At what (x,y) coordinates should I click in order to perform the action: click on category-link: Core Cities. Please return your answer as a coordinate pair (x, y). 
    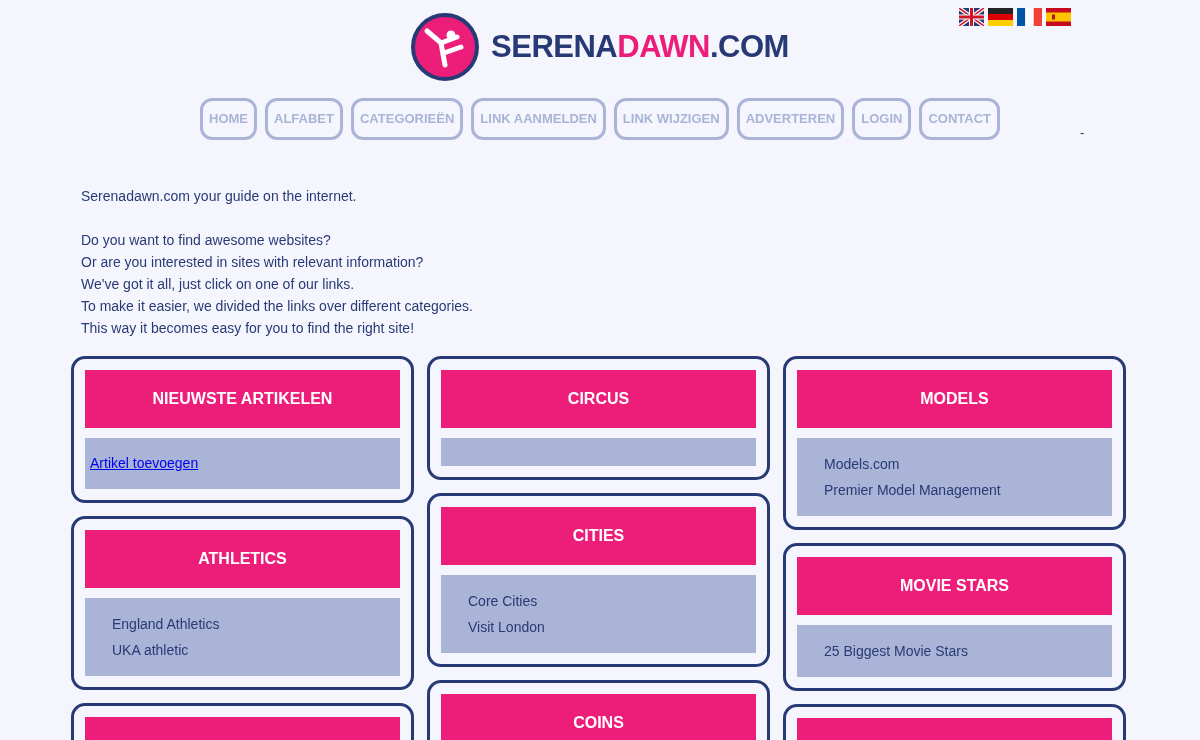
    Looking at the image, I should click on (489, 601).